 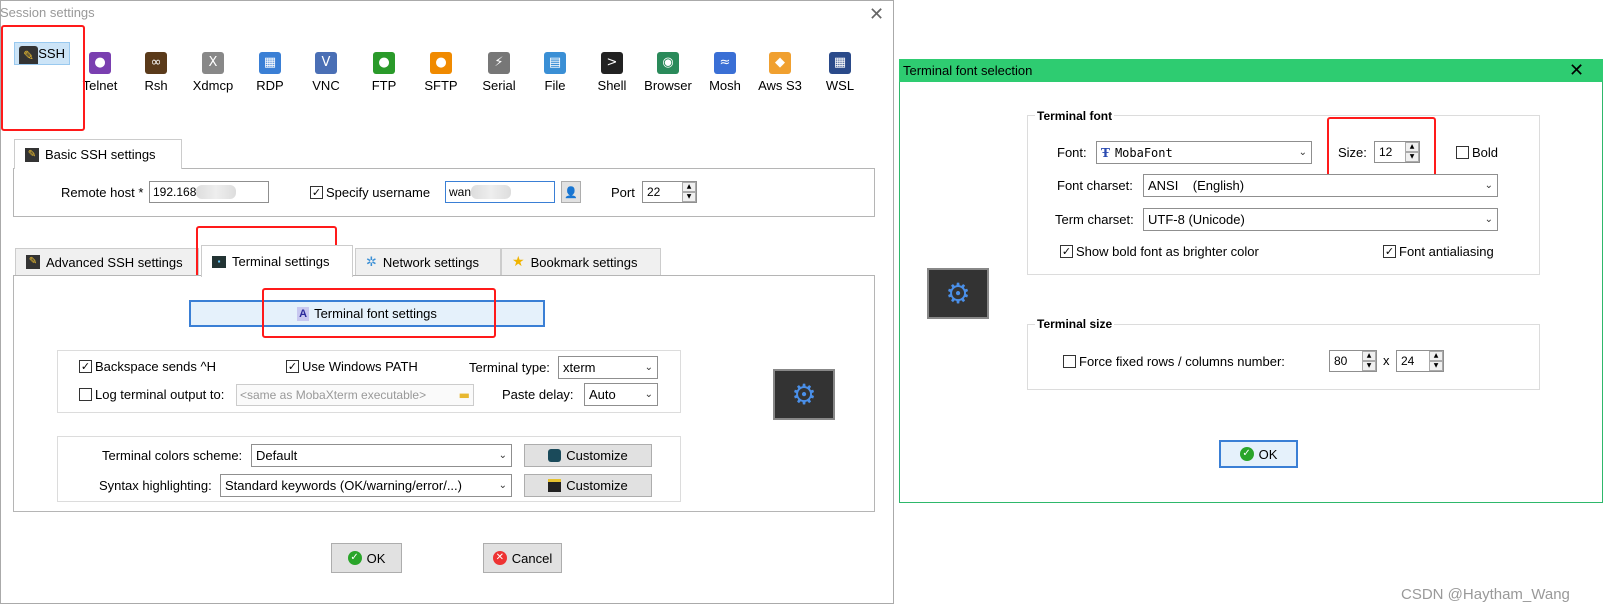 What do you see at coordinates (384, 74) in the screenshot?
I see `session-type-ftp: ● FTP` at bounding box center [384, 74].